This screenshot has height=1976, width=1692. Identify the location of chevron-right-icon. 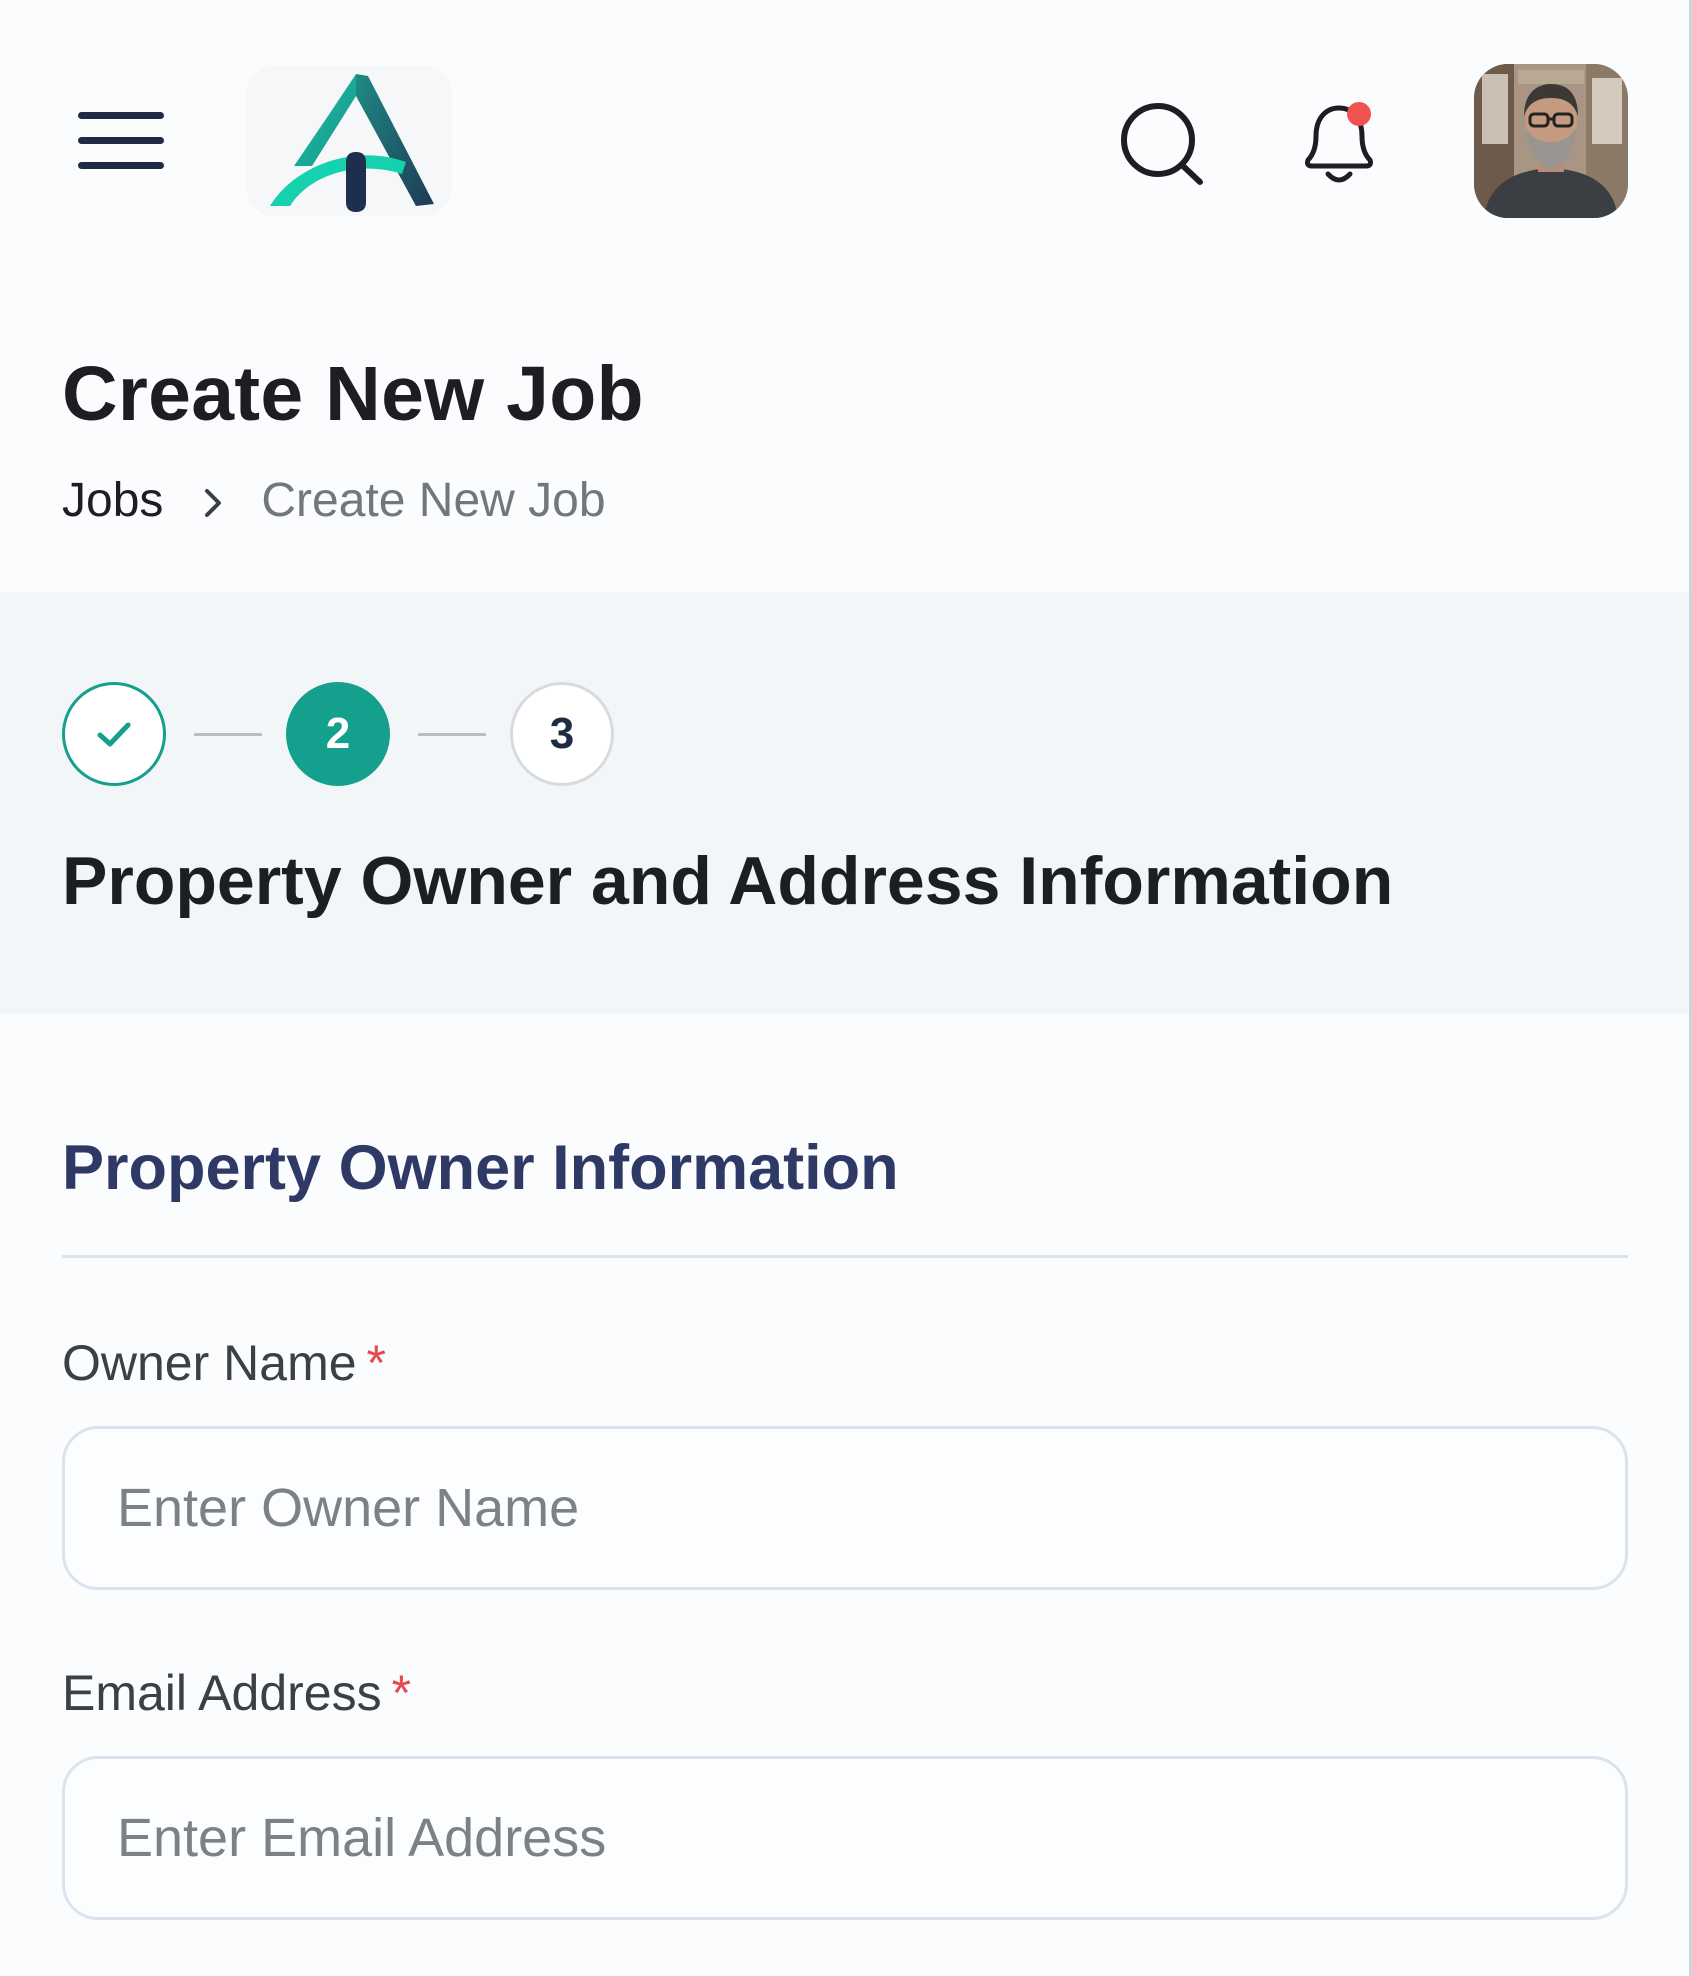
(213, 500).